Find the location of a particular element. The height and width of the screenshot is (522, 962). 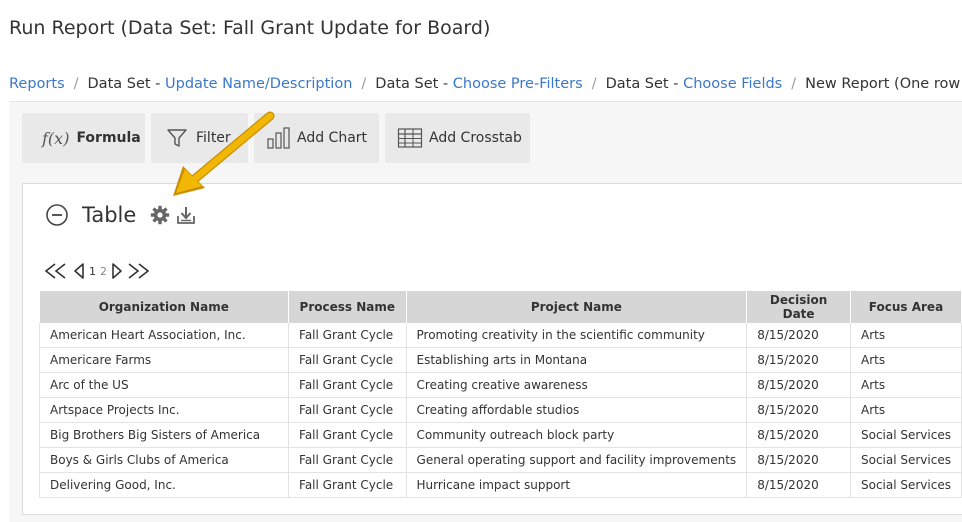

cell-project-name: Creating affordable studios is located at coordinates (577, 410).